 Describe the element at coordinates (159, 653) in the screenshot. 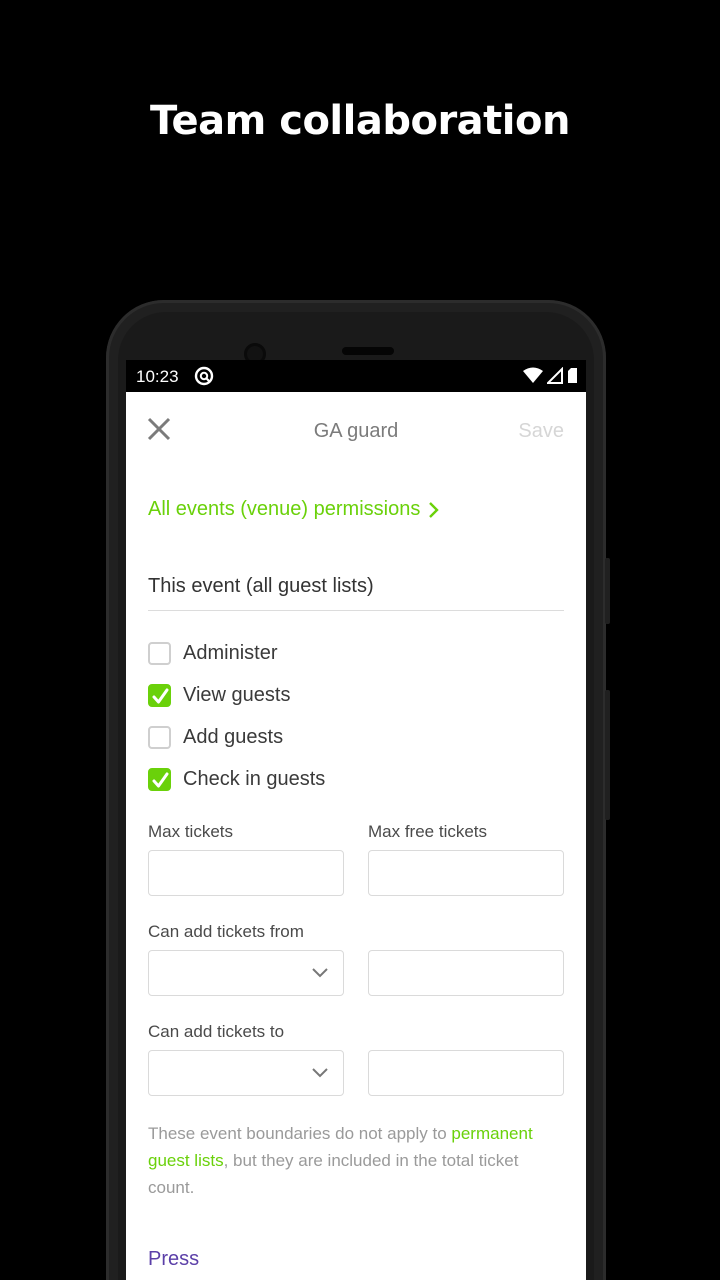

I see `administer-checkbox` at that location.